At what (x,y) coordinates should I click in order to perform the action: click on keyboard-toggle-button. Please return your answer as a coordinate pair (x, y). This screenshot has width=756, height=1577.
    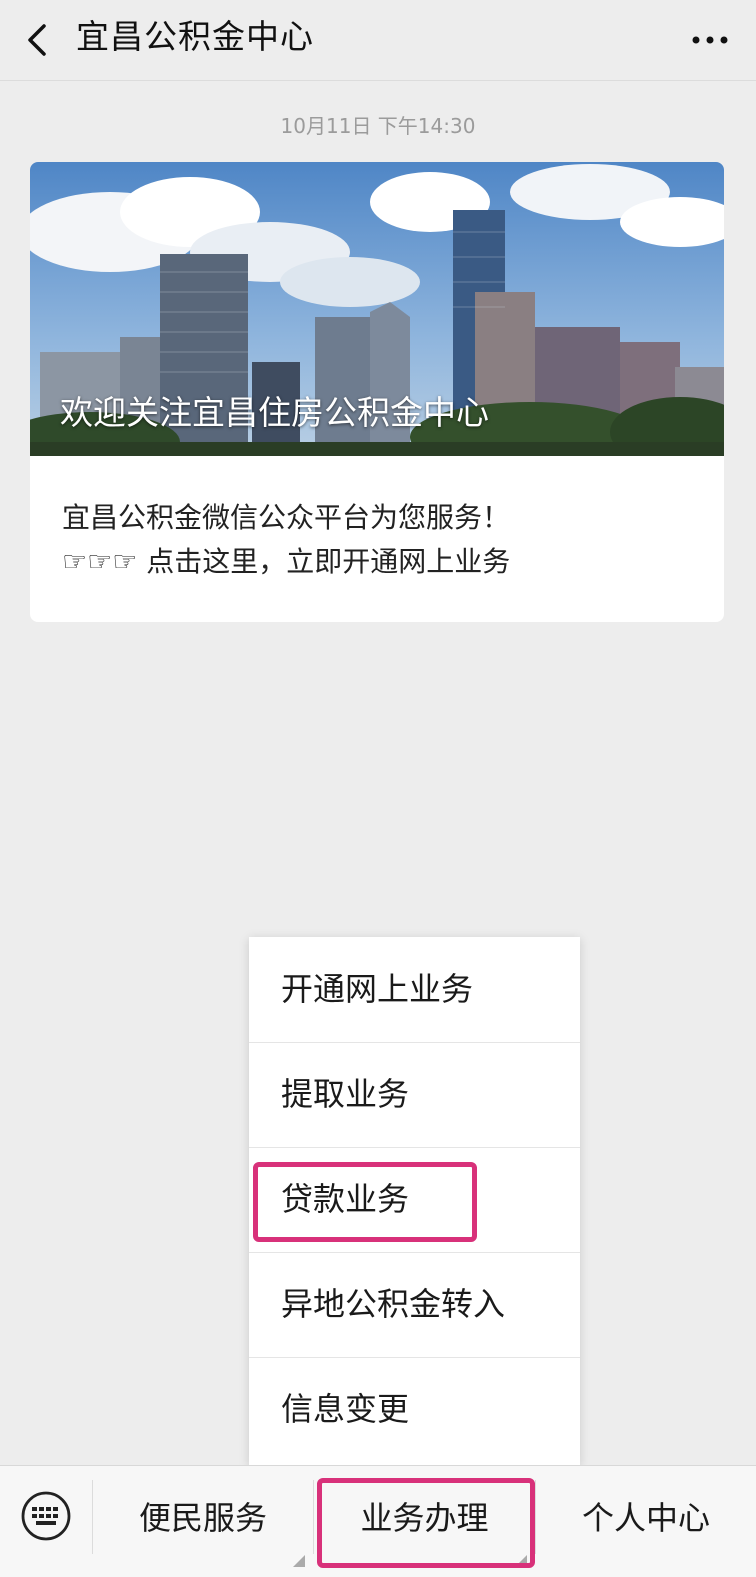
    Looking at the image, I should click on (46, 1516).